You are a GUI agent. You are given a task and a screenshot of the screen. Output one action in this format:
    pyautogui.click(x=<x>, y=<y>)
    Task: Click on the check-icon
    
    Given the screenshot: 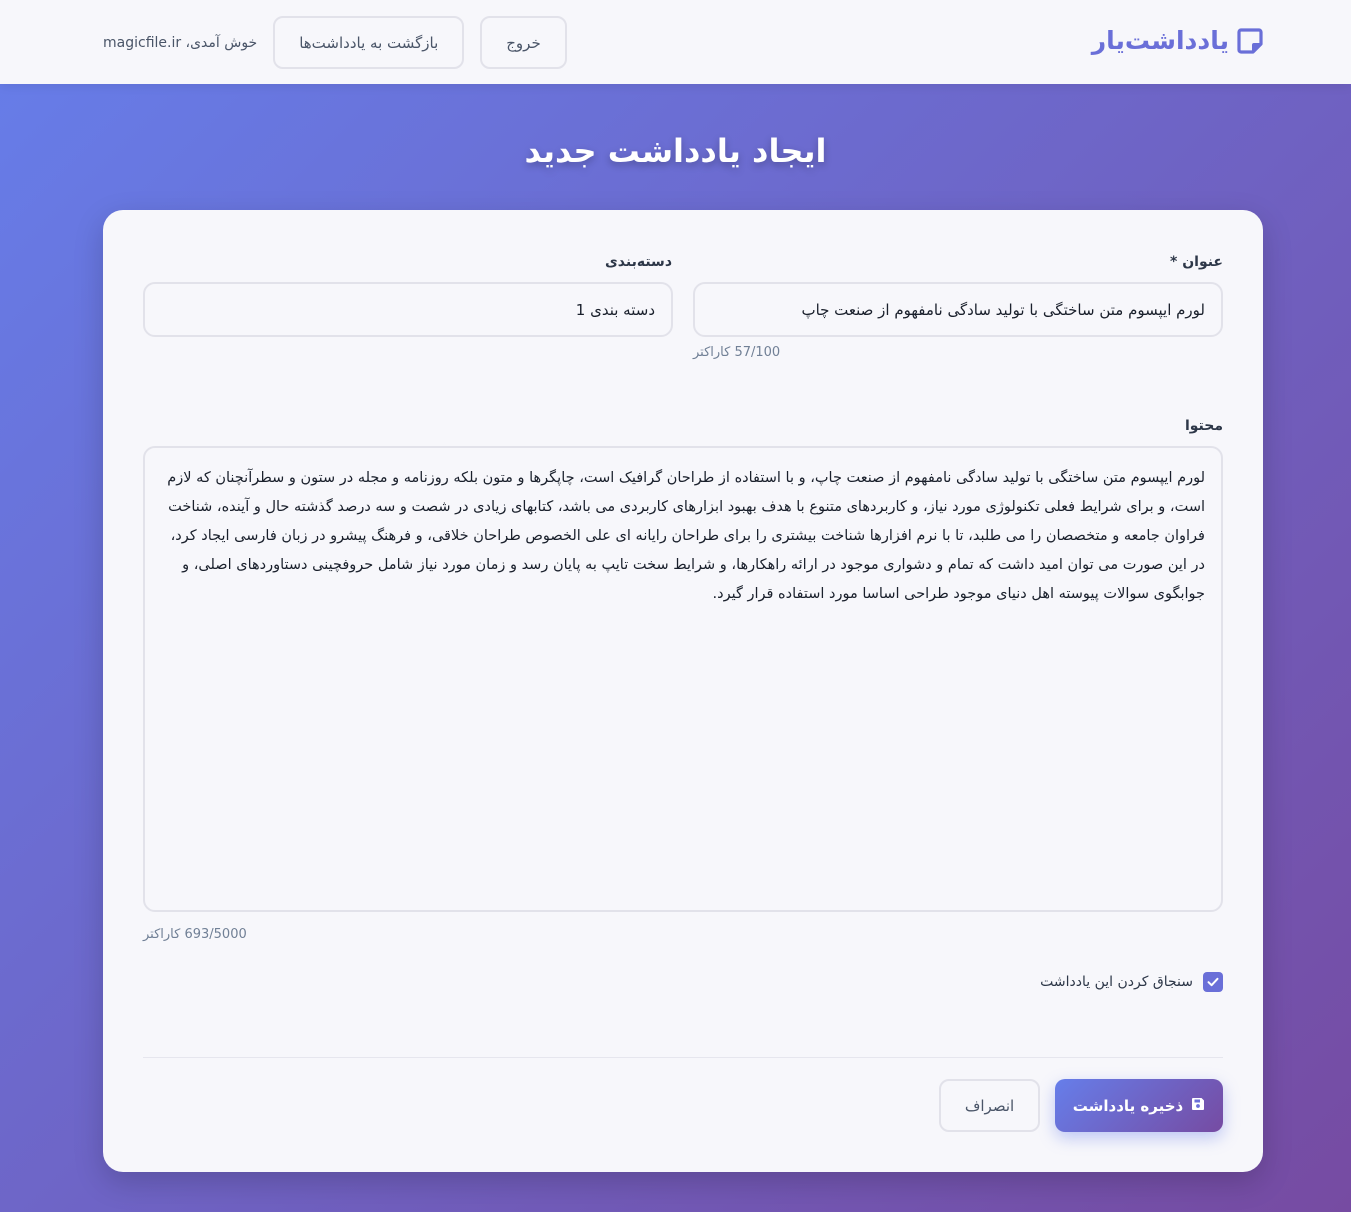 What is the action you would take?
    pyautogui.click(x=1213, y=982)
    